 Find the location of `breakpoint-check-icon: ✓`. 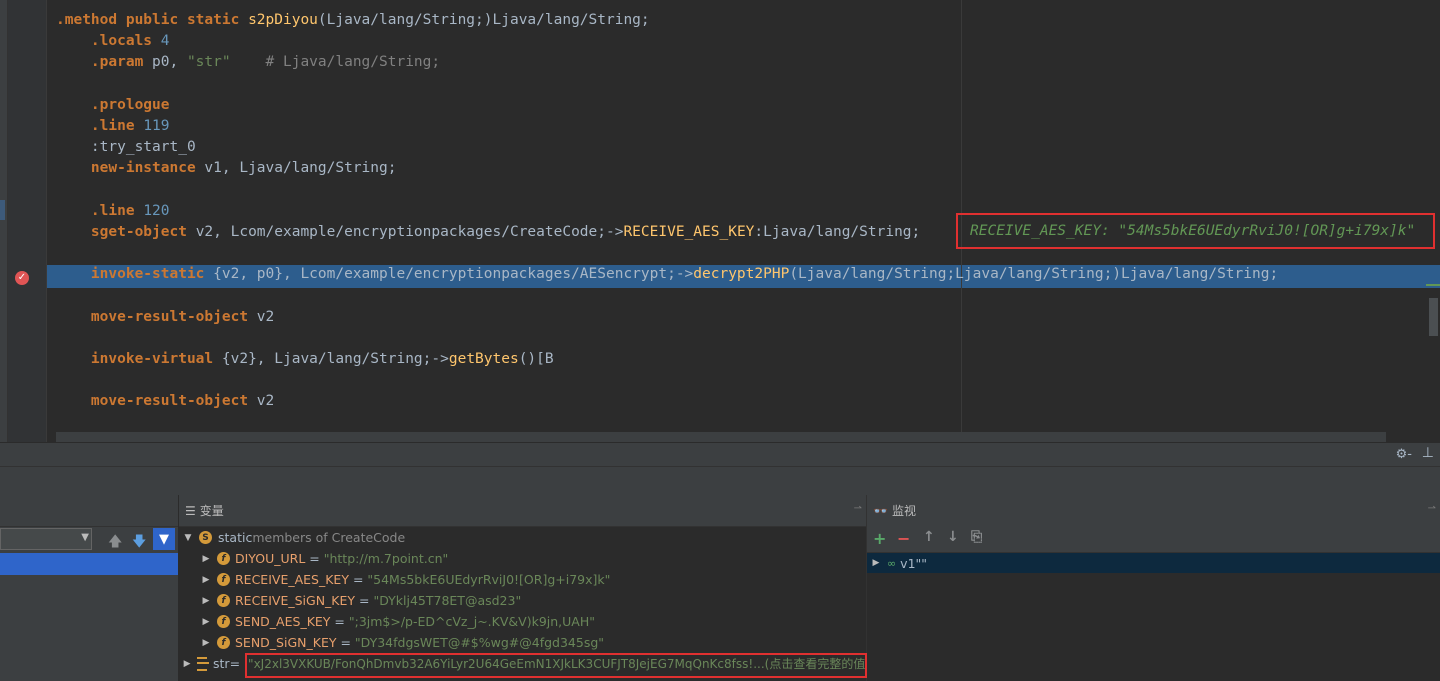

breakpoint-check-icon: ✓ is located at coordinates (22, 278).